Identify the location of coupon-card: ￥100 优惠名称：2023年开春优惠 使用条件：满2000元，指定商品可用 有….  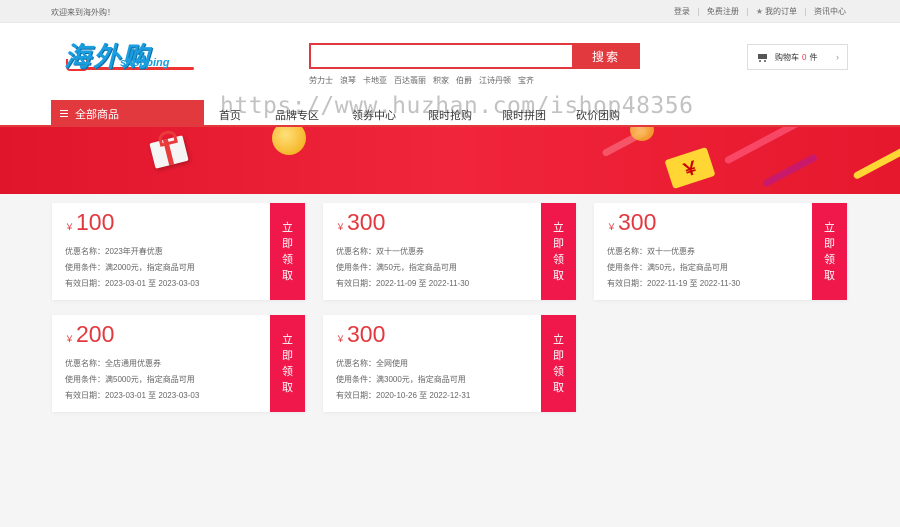
(178, 251).